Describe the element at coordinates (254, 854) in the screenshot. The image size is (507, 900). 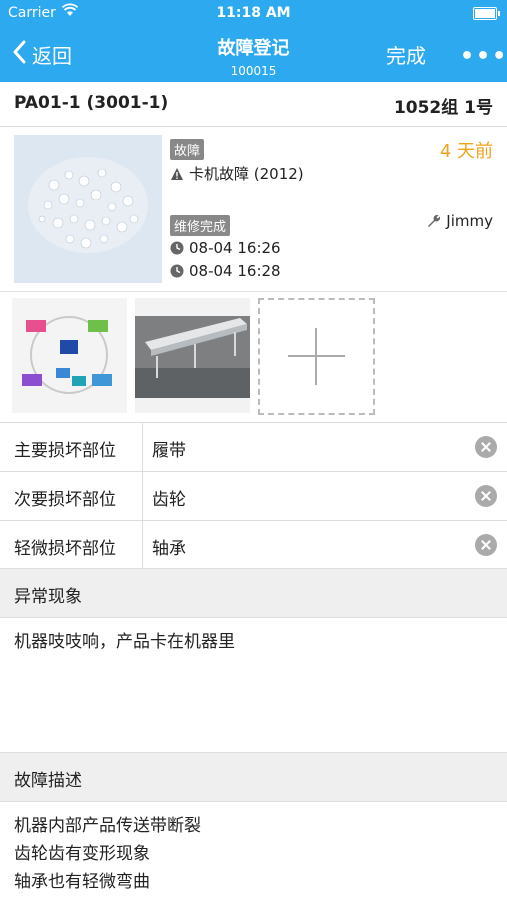
I see `description-text: 机器内部产品传送带断裂 齿轮齿有变形现象 轴承也有轻微弯曲` at that location.